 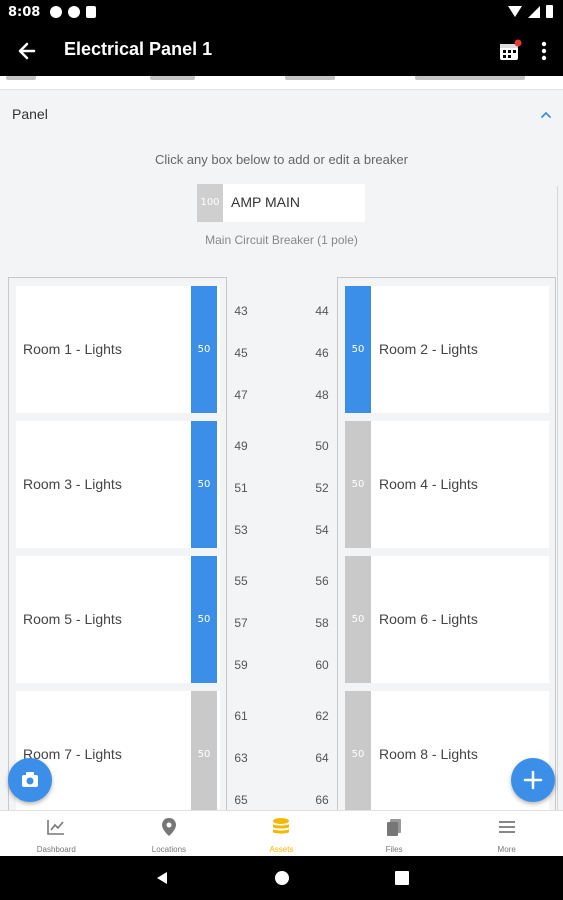 I want to click on add-fab, so click(x=533, y=780).